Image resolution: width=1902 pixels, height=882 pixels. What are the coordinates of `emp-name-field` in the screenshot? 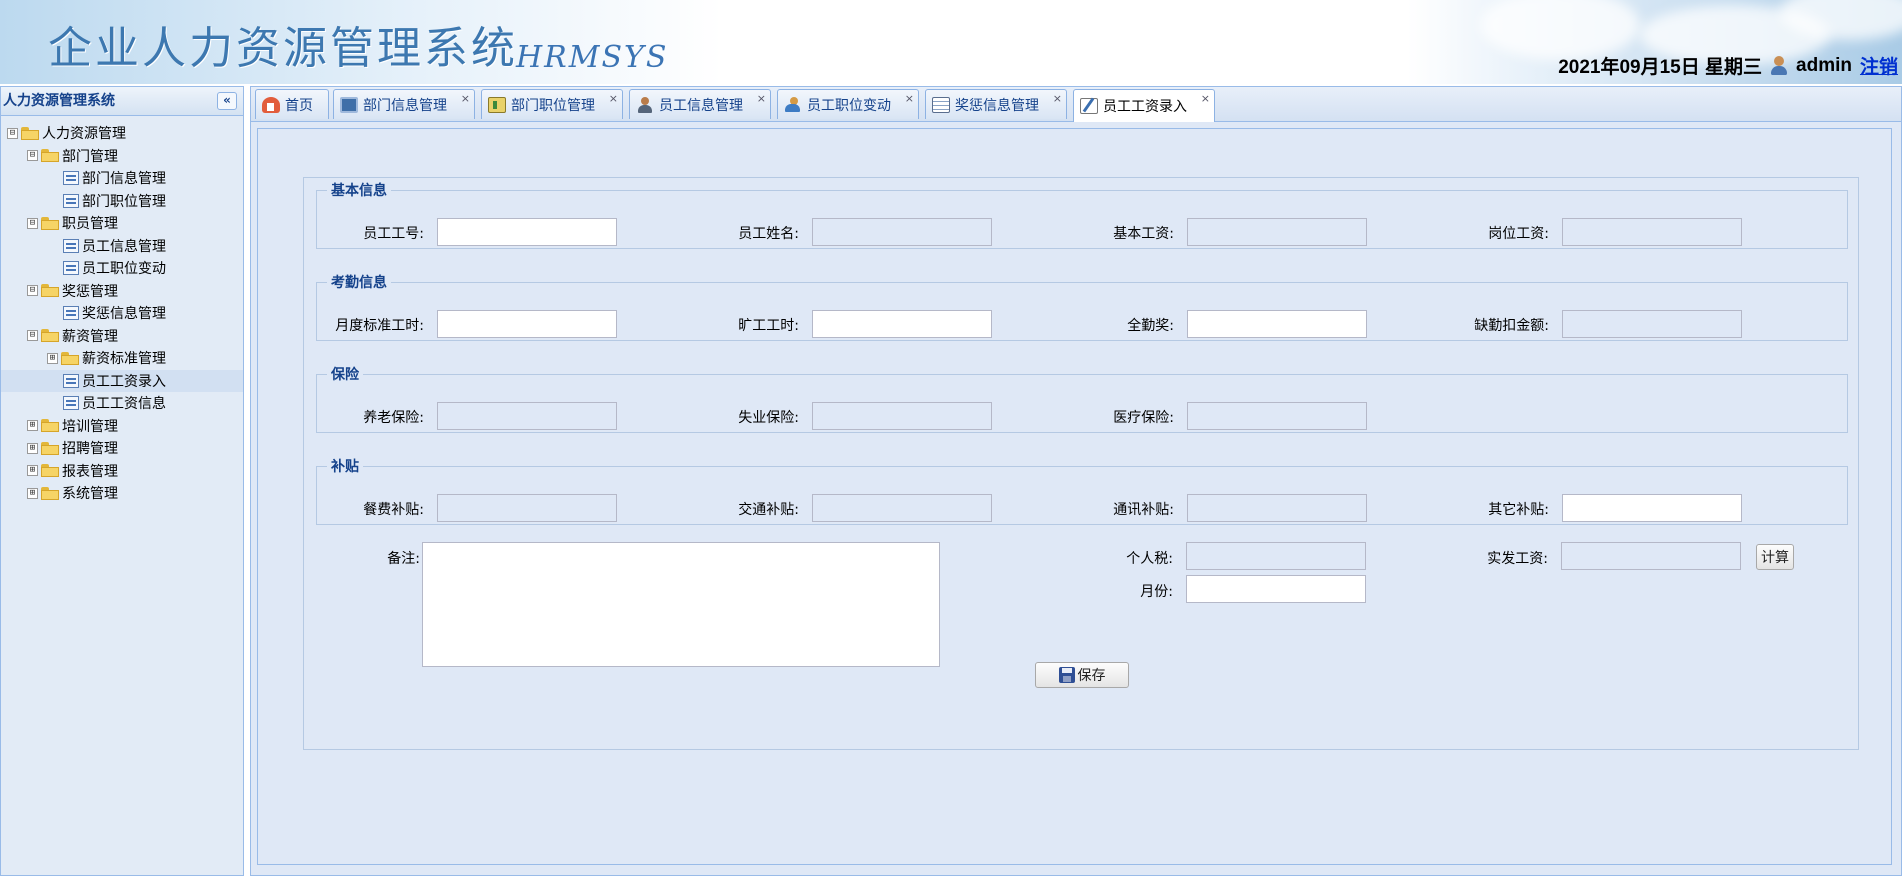 It's located at (902, 232).